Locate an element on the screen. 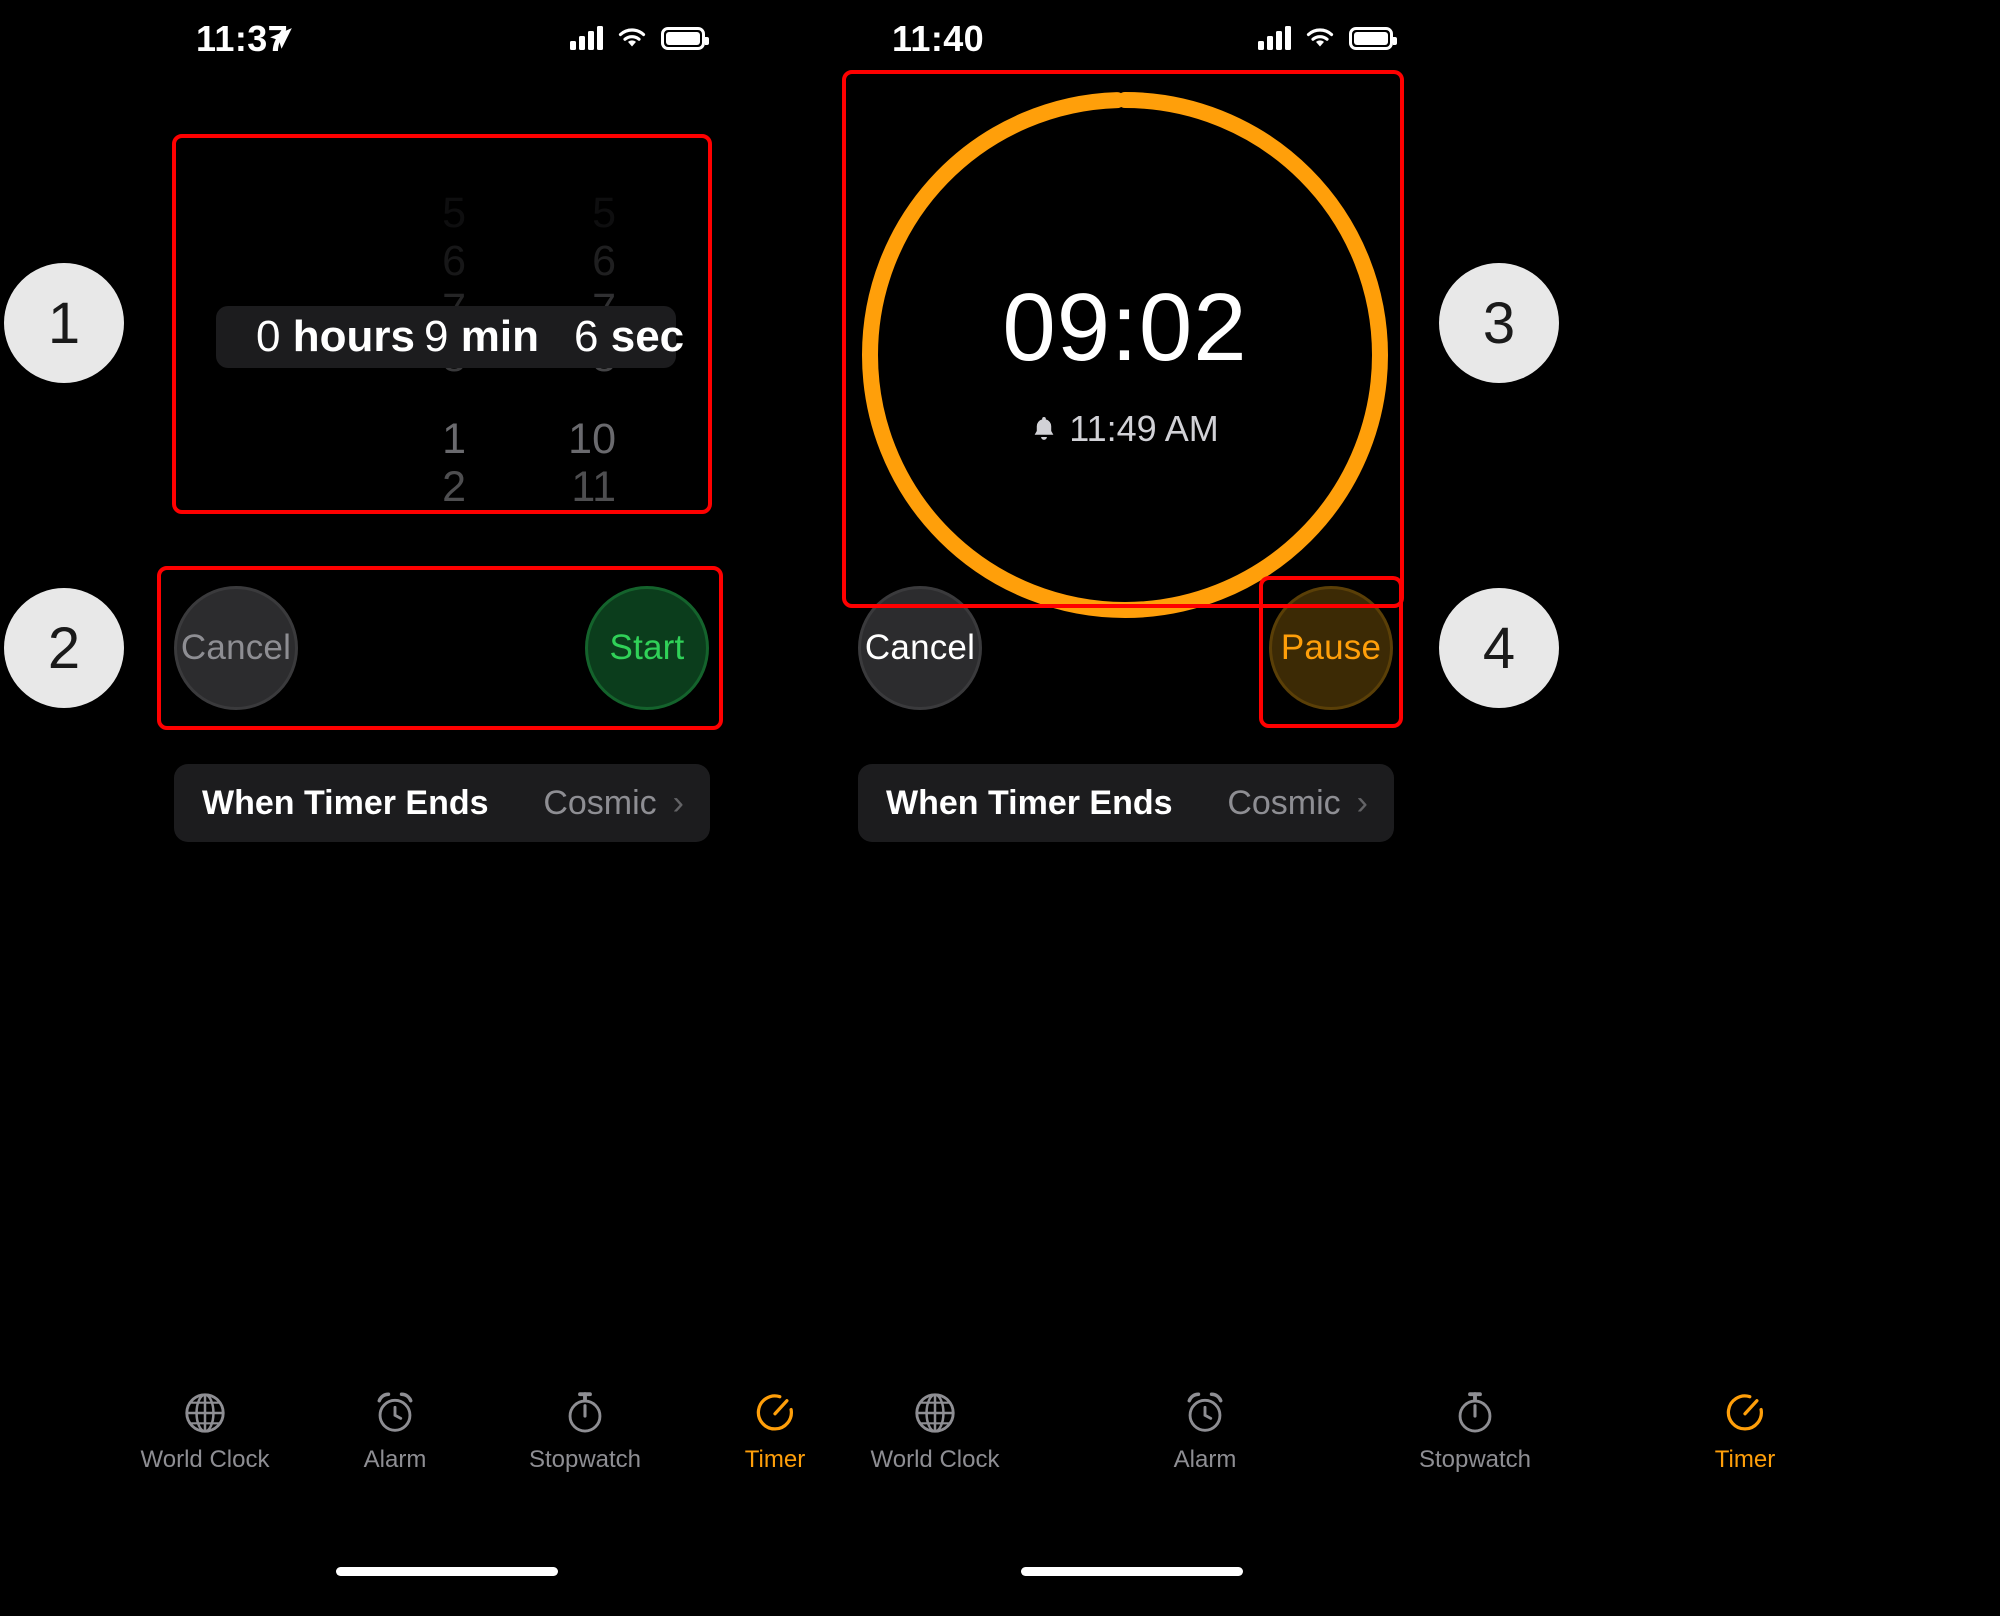 Image resolution: width=2000 pixels, height=1616 pixels. status-bar-left: 11:37 is located at coordinates (500, 40).